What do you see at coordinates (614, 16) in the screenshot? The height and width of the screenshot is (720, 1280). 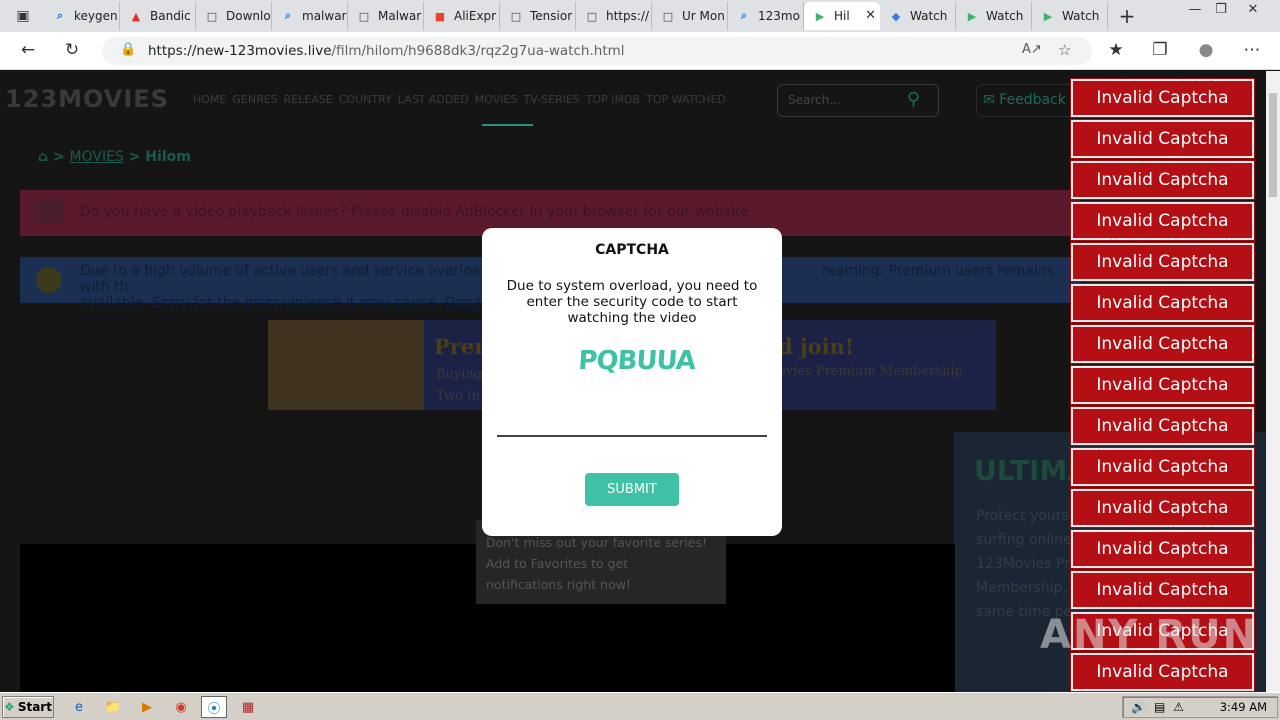 I see `browser-tab: □ https://` at bounding box center [614, 16].